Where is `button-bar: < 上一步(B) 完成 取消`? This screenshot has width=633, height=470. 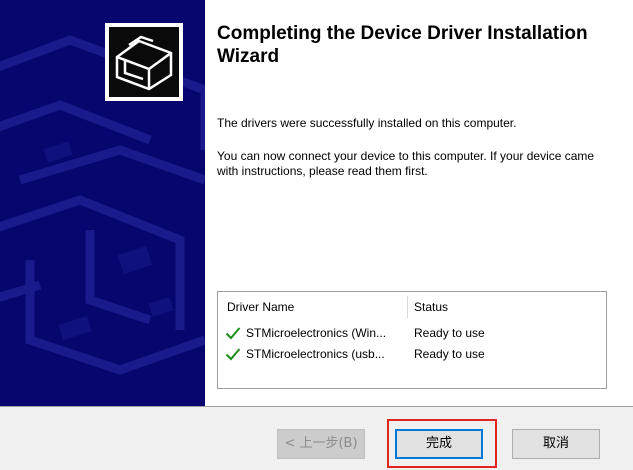 button-bar: < 上一步(B) 完成 取消 is located at coordinates (316, 438).